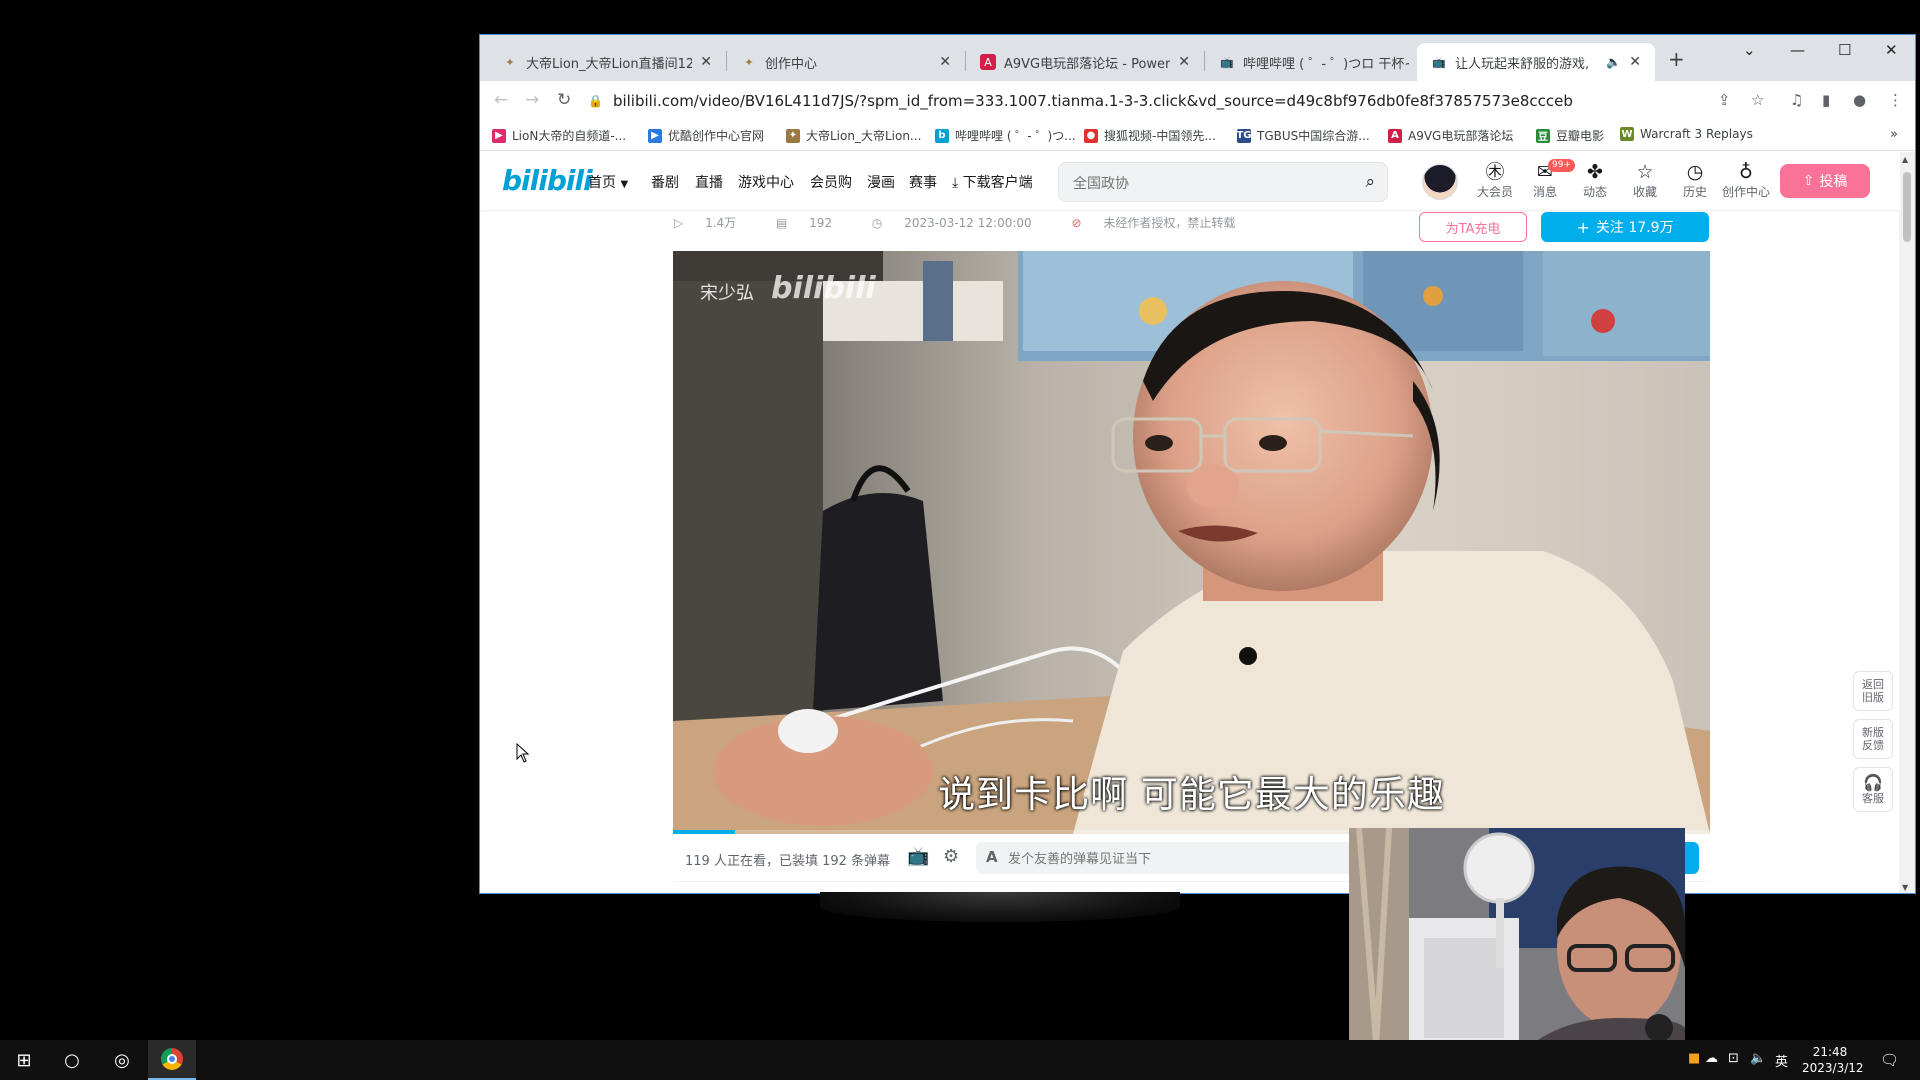  Describe the element at coordinates (1905, 159) in the screenshot. I see `scroll-up-icon: ▲` at that location.